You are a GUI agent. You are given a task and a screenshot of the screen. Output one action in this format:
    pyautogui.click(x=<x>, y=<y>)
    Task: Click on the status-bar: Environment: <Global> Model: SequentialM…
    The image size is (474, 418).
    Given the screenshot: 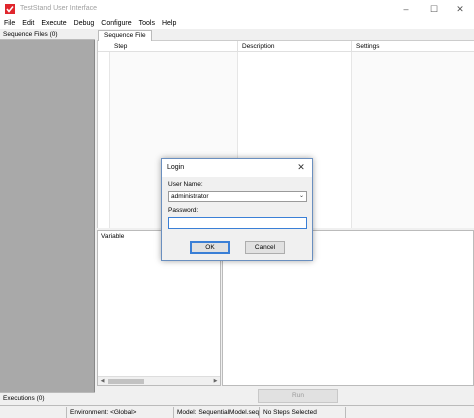 What is the action you would take?
    pyautogui.click(x=237, y=411)
    